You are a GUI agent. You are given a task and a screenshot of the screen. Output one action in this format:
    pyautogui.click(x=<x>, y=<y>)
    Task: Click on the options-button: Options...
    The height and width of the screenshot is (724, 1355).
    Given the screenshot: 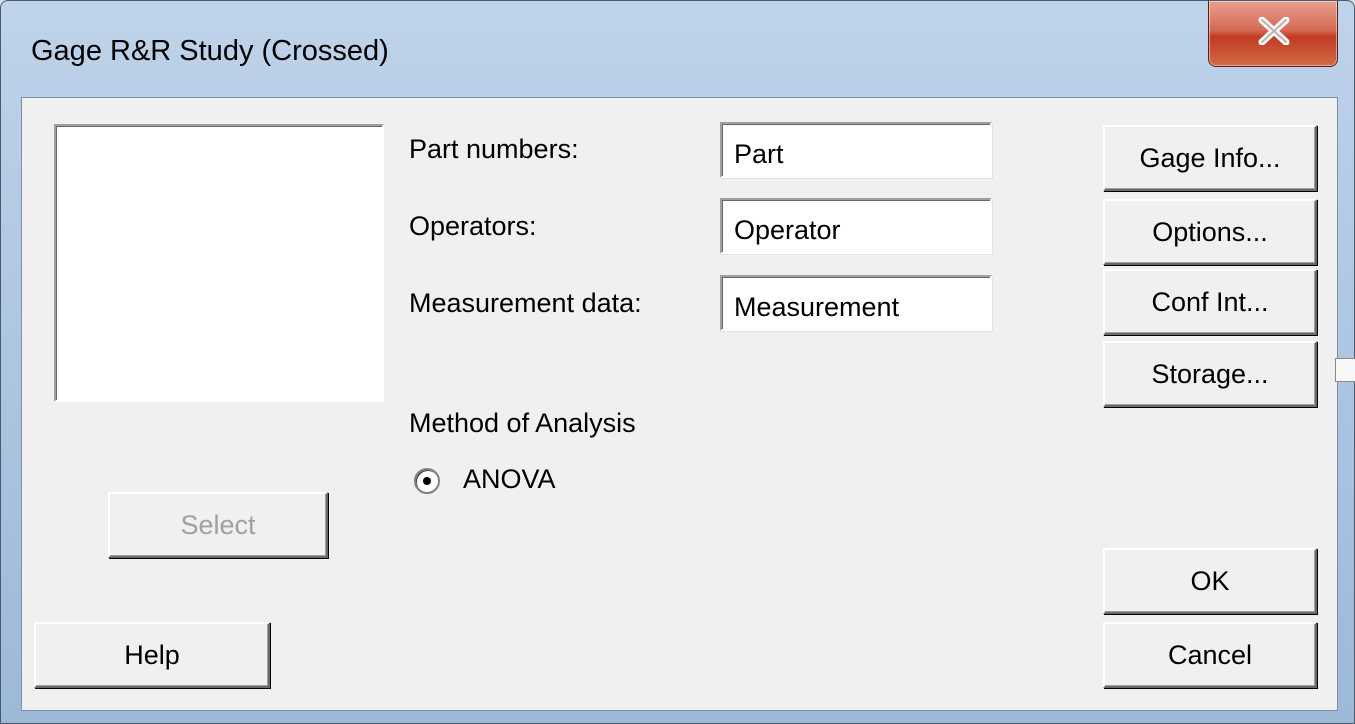 What is the action you would take?
    pyautogui.click(x=1210, y=232)
    